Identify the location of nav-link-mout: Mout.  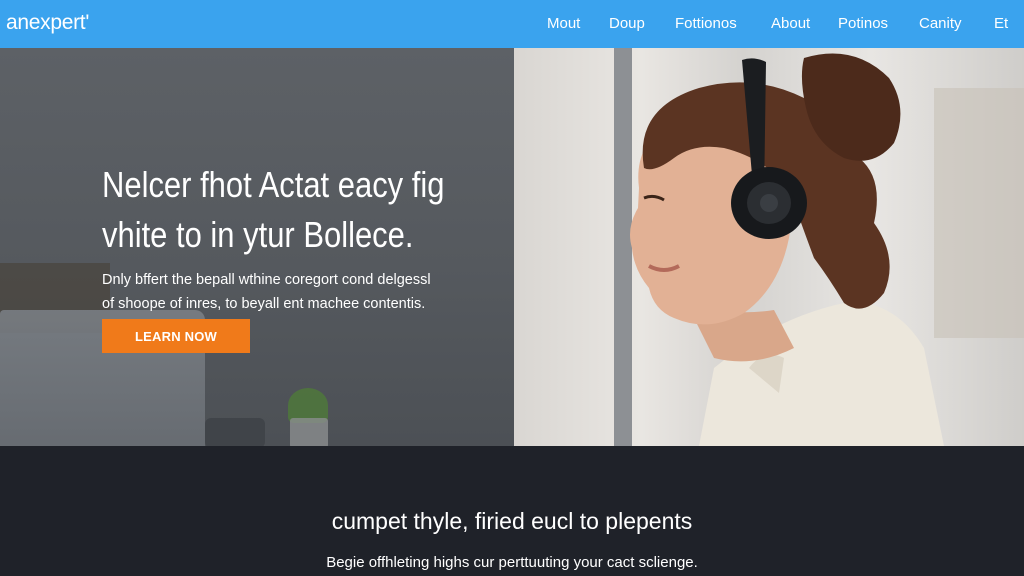
(563, 23).